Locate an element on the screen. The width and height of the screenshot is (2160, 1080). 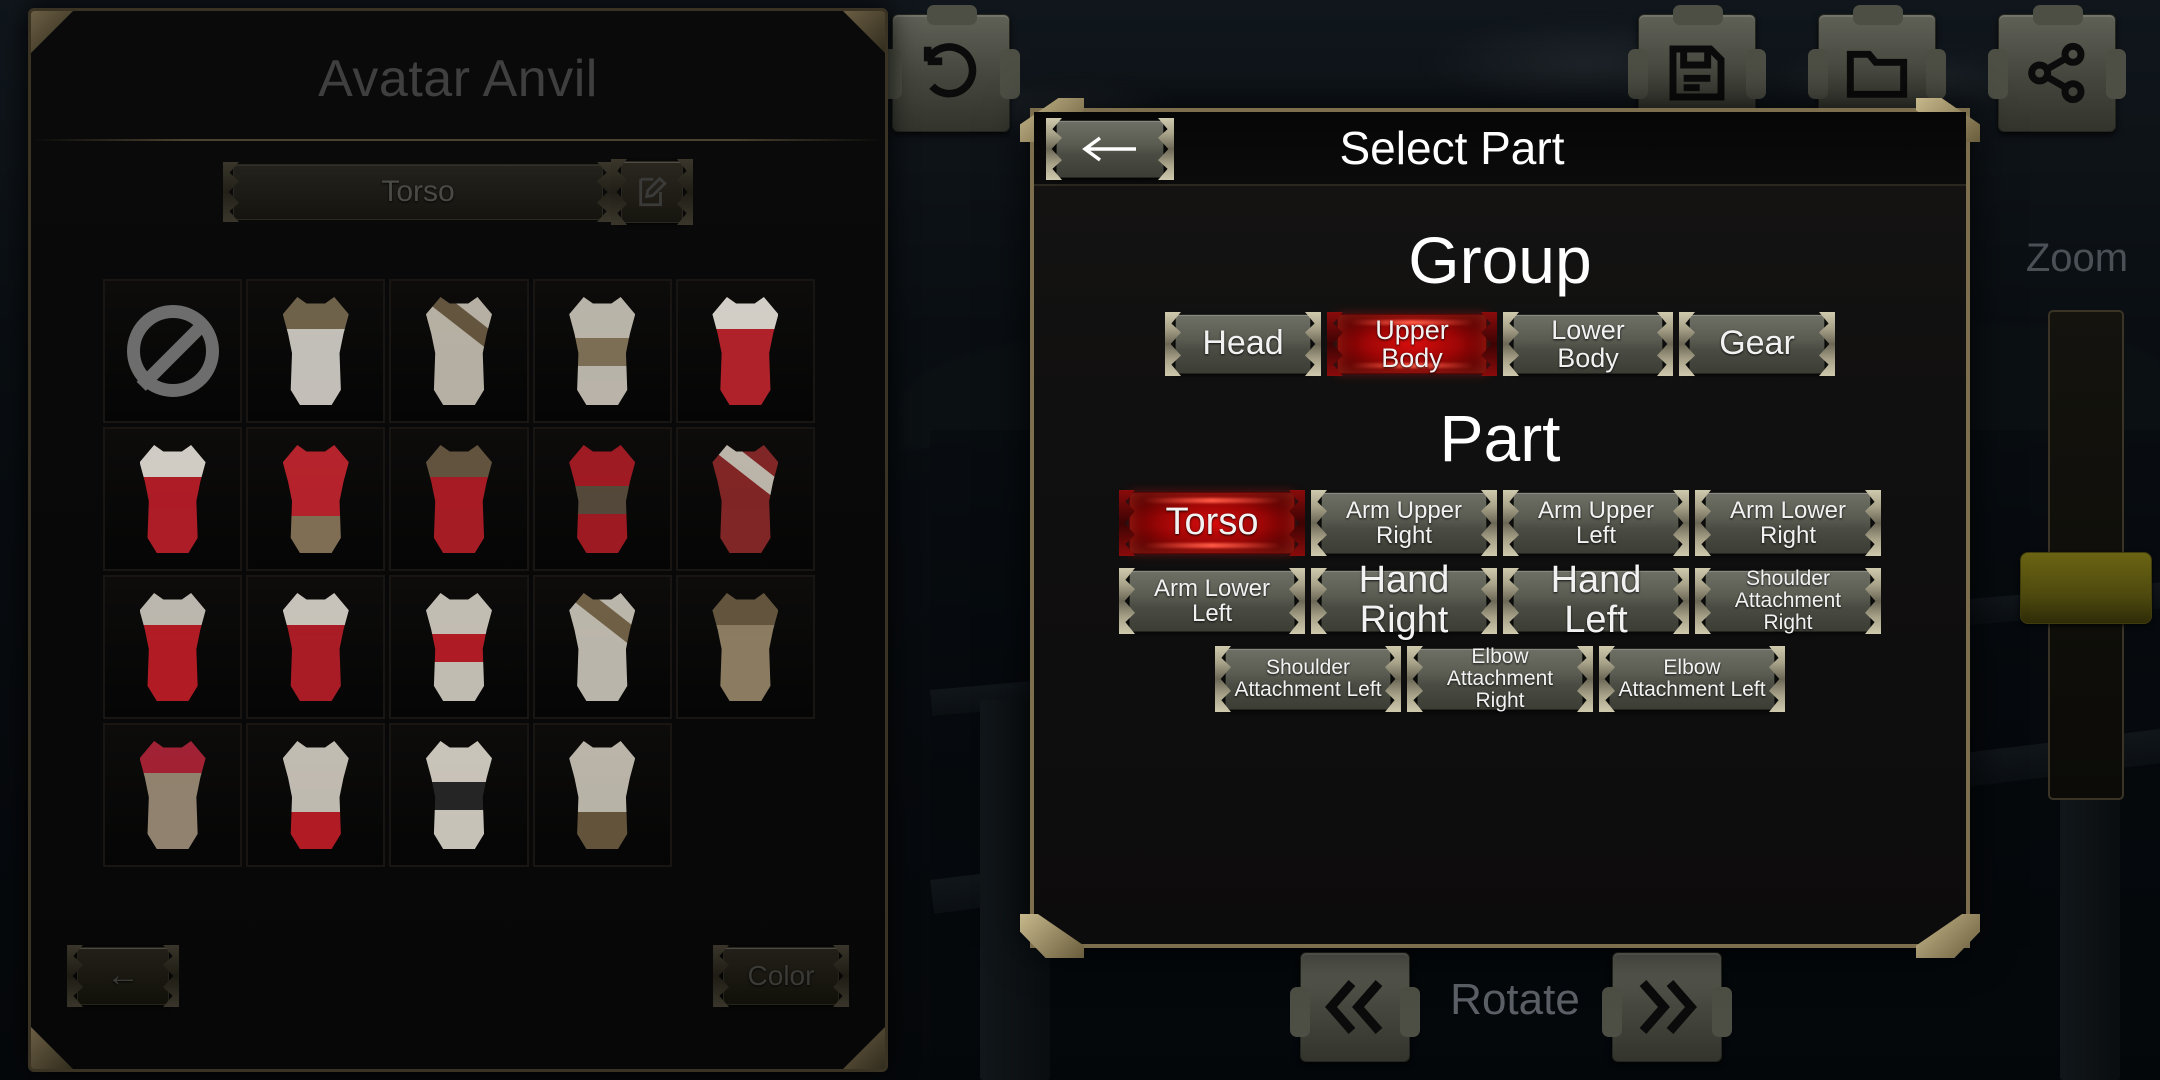
part-button-elbow-attachment-right-label: Elbow Attachment Right is located at coordinates (1500, 678).